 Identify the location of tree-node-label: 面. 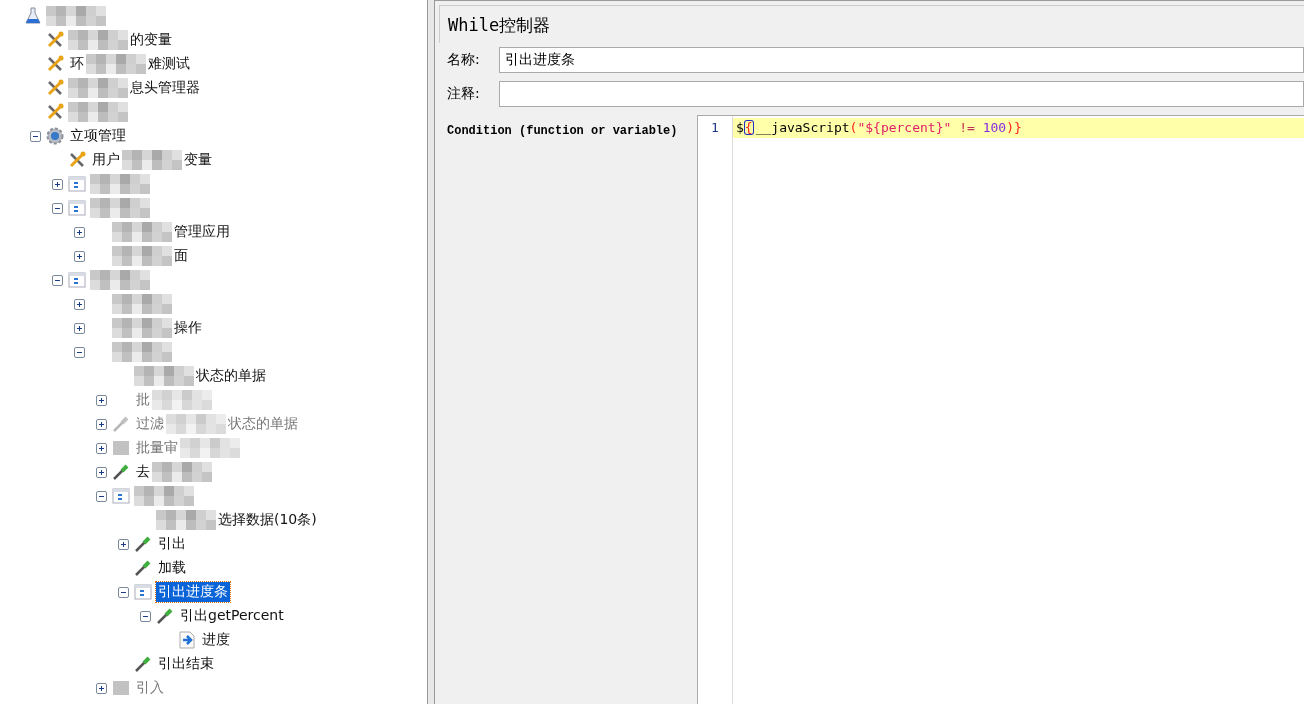
(181, 256).